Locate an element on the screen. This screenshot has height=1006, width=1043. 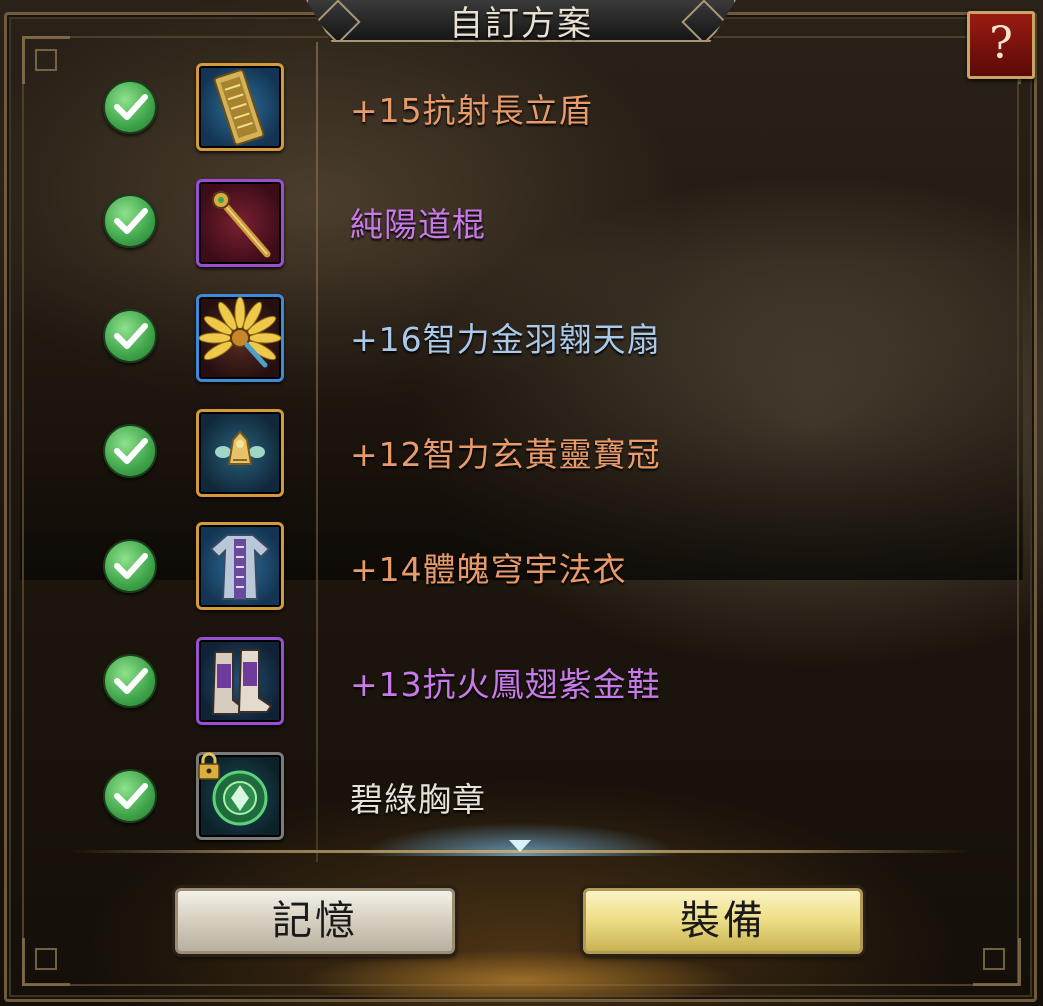
lock-icon is located at coordinates (209, 766).